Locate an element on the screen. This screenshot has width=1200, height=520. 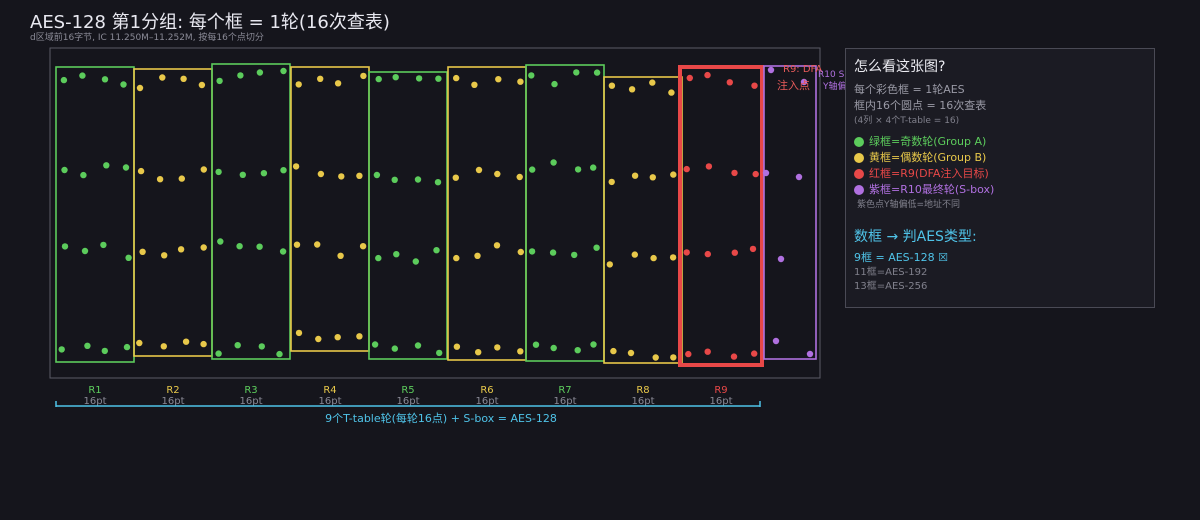
purple-dot-icon is located at coordinates (859, 190).